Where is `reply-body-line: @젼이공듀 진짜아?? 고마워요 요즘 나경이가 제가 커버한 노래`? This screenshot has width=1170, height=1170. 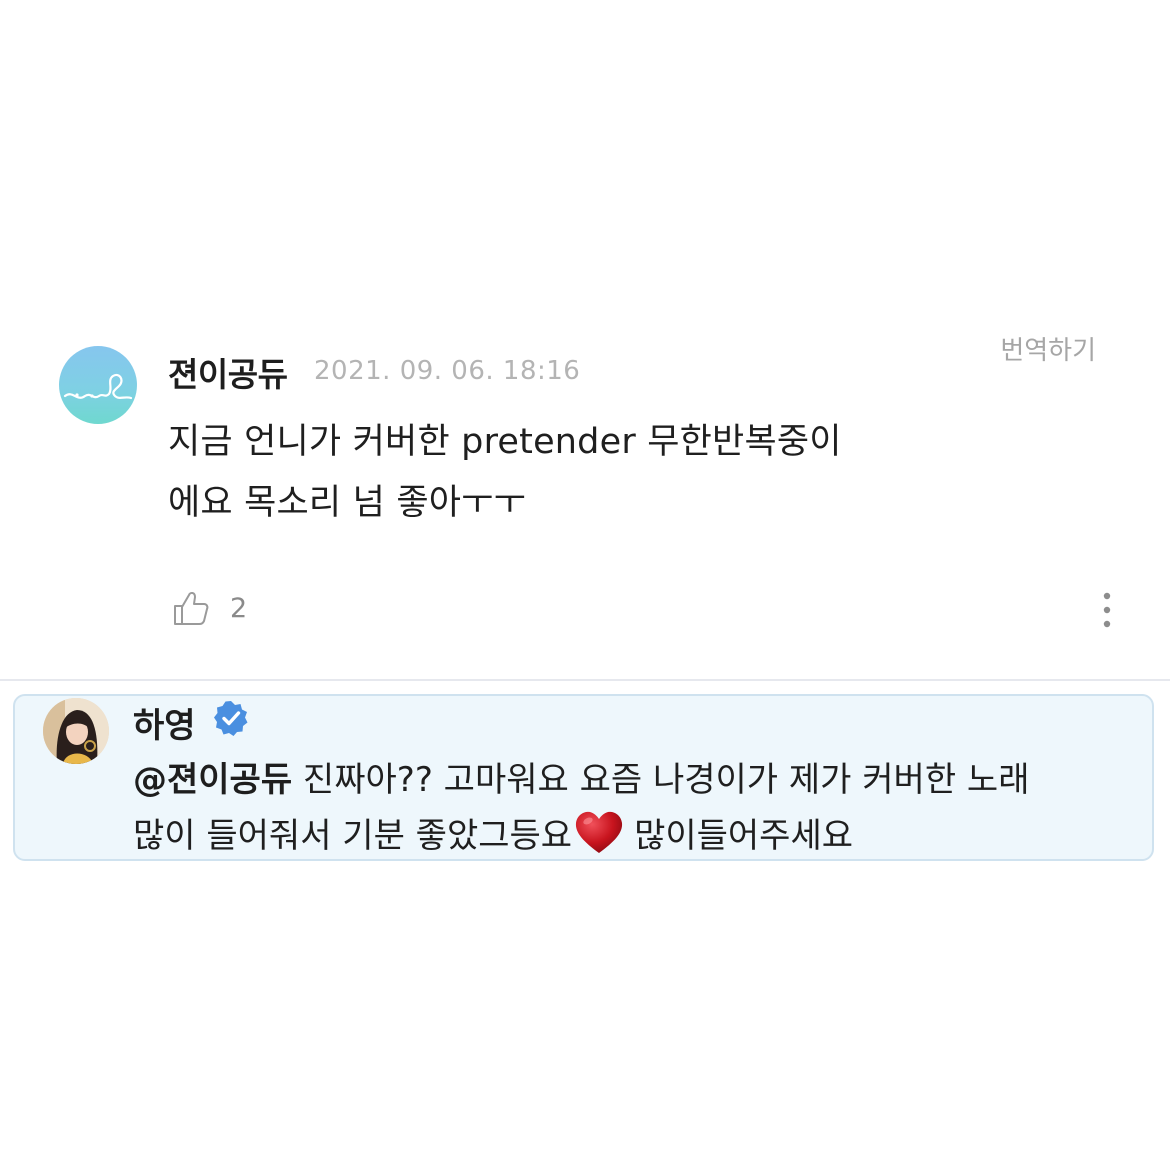 reply-body-line: @젼이공듀 진짜아?? 고마워요 요즘 나경이가 제가 커버한 노래 is located at coordinates (633, 780).